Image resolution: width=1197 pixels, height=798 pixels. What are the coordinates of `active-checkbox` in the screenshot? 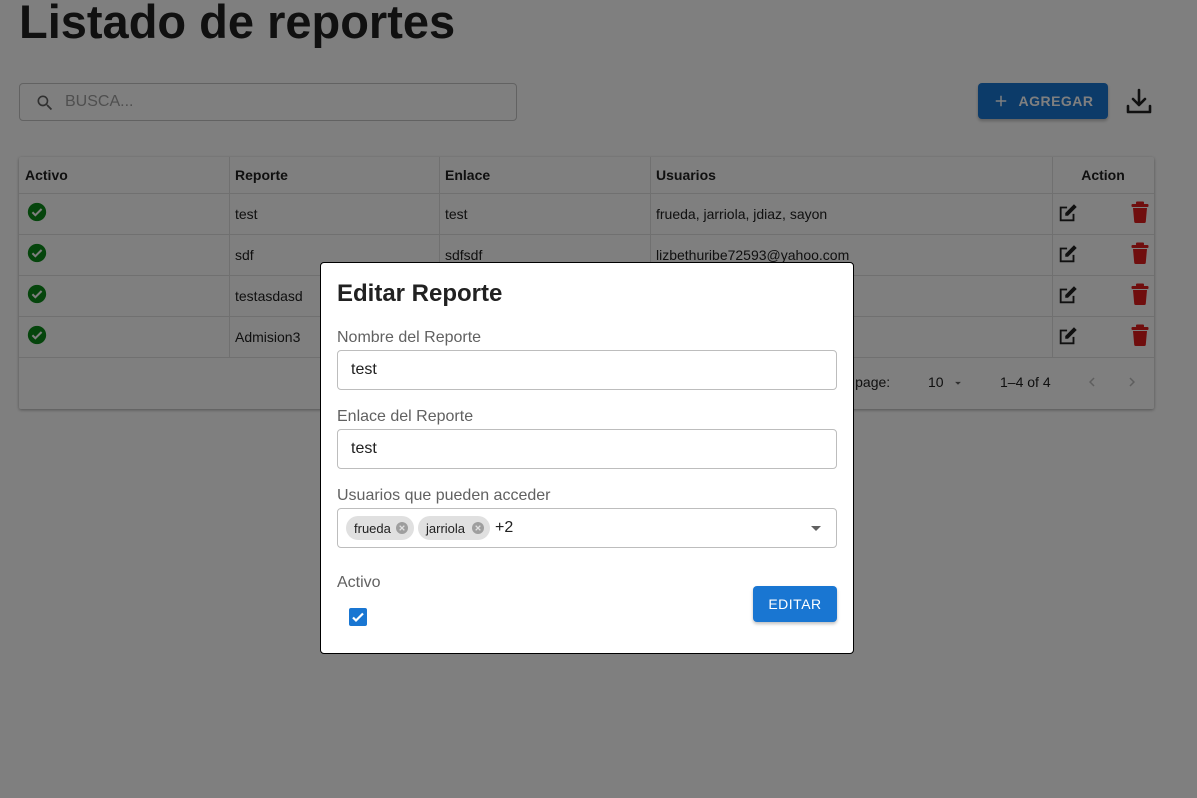 It's located at (358, 617).